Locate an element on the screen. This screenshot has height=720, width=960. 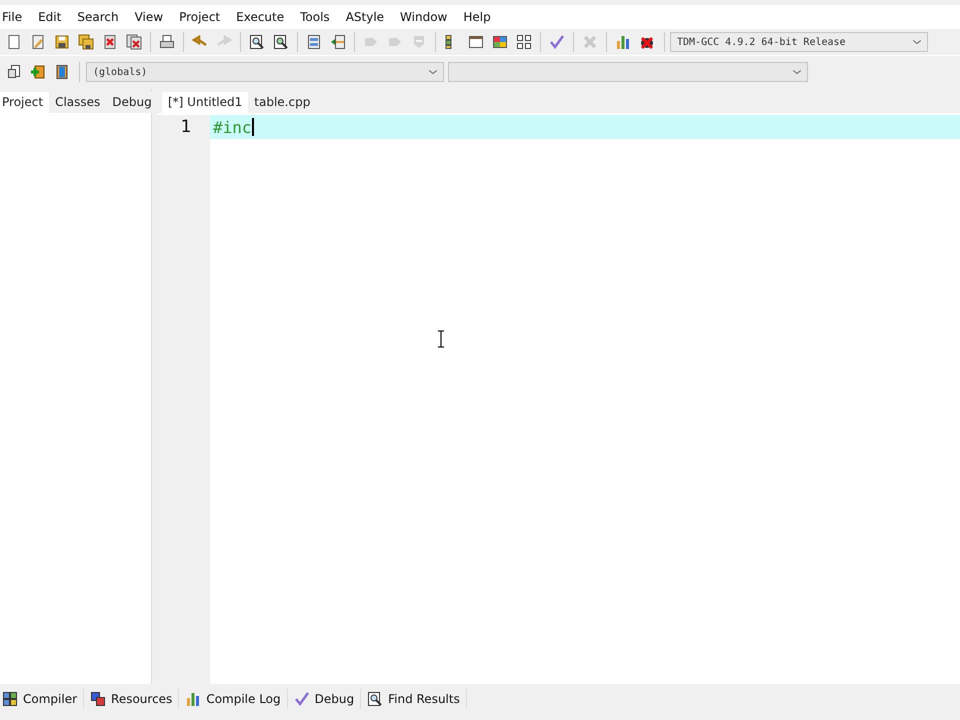
menu-item: AStyle is located at coordinates (365, 17).